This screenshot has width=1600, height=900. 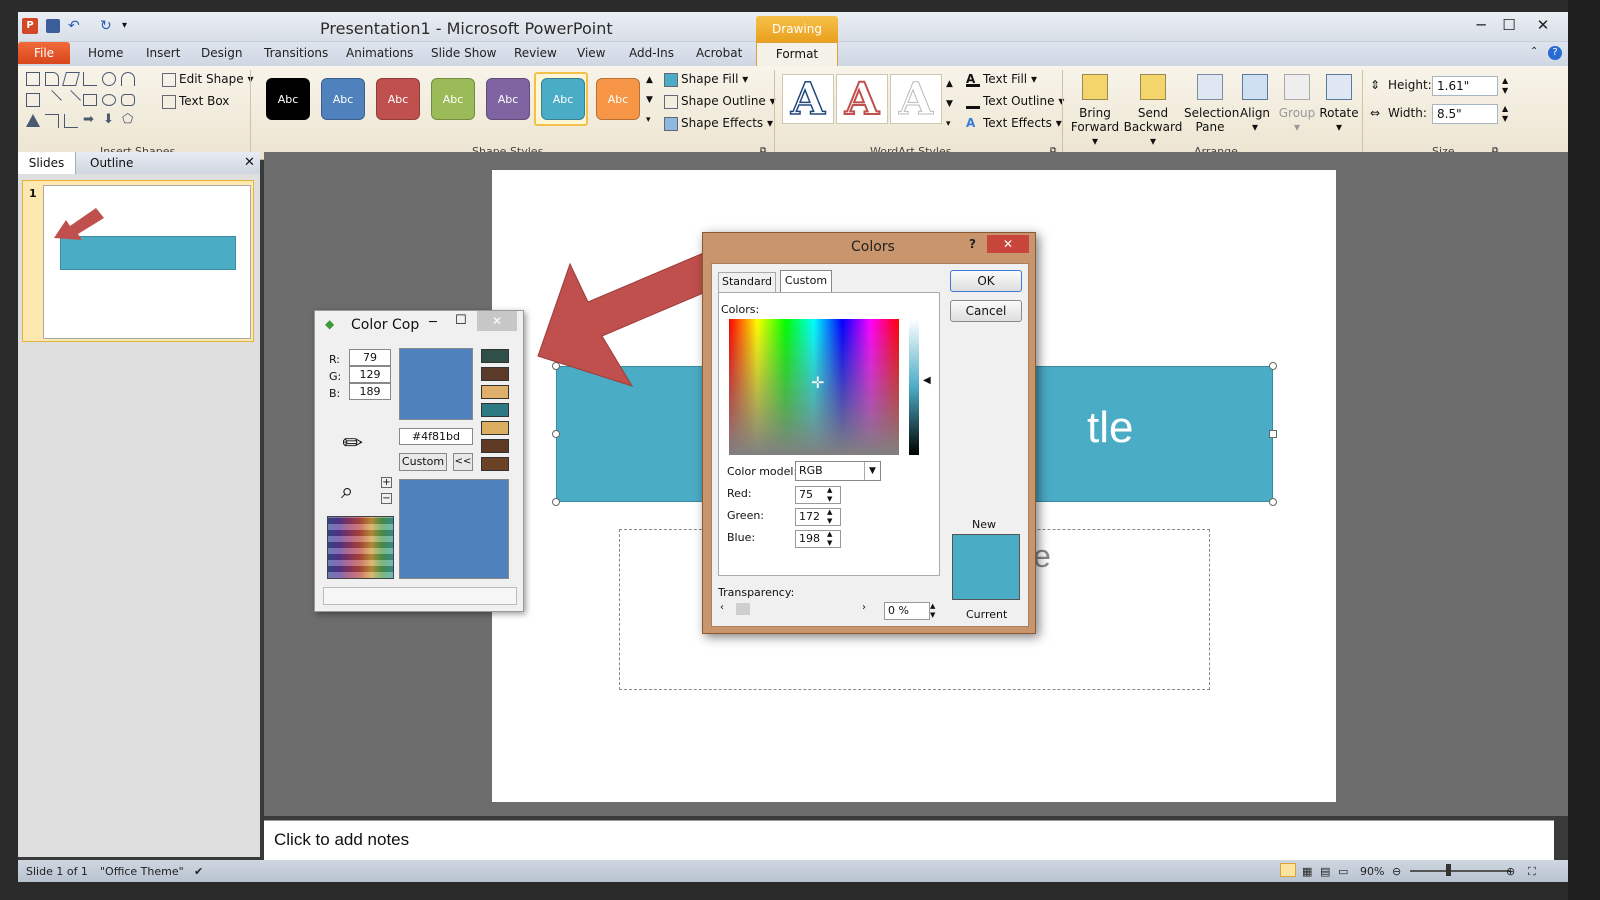 What do you see at coordinates (508, 99) in the screenshot?
I see `style-swatch-purple: Abc` at bounding box center [508, 99].